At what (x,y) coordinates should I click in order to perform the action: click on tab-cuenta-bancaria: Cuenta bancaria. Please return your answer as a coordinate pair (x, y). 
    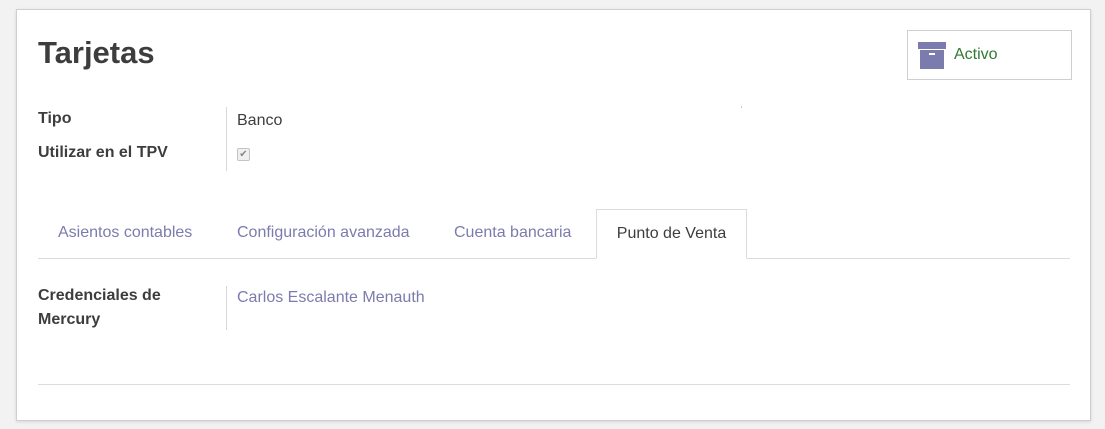
    Looking at the image, I should click on (512, 234).